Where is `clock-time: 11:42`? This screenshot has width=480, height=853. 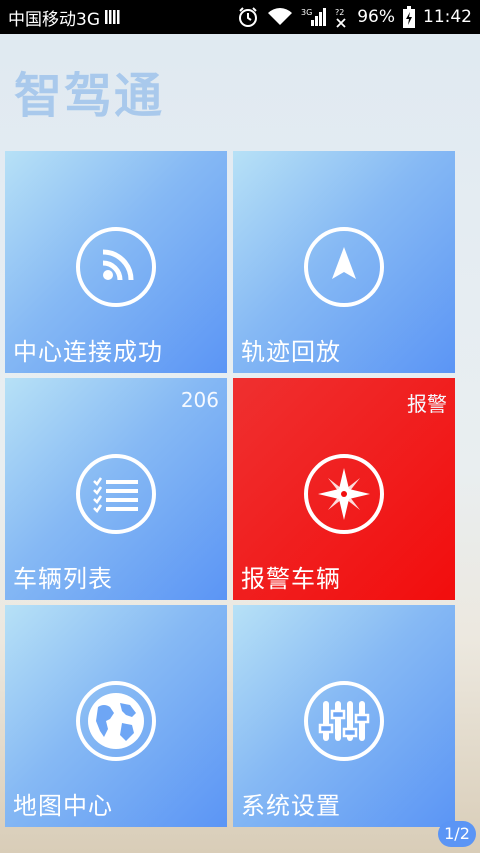
clock-time: 11:42 is located at coordinates (447, 17).